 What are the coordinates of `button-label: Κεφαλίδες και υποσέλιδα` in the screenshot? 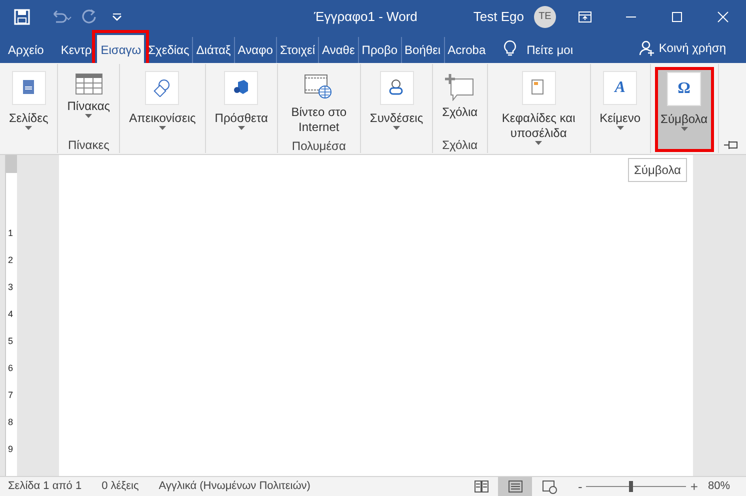 It's located at (538, 126).